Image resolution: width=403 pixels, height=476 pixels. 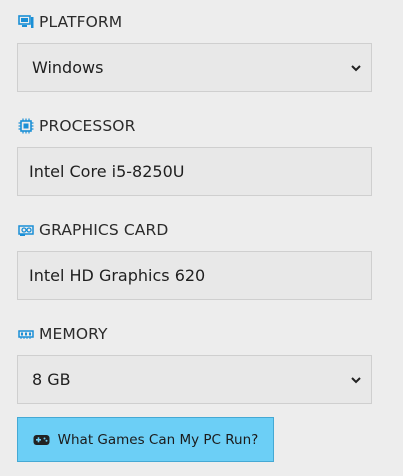 What do you see at coordinates (26, 126) in the screenshot?
I see `cpu-chip-icon` at bounding box center [26, 126].